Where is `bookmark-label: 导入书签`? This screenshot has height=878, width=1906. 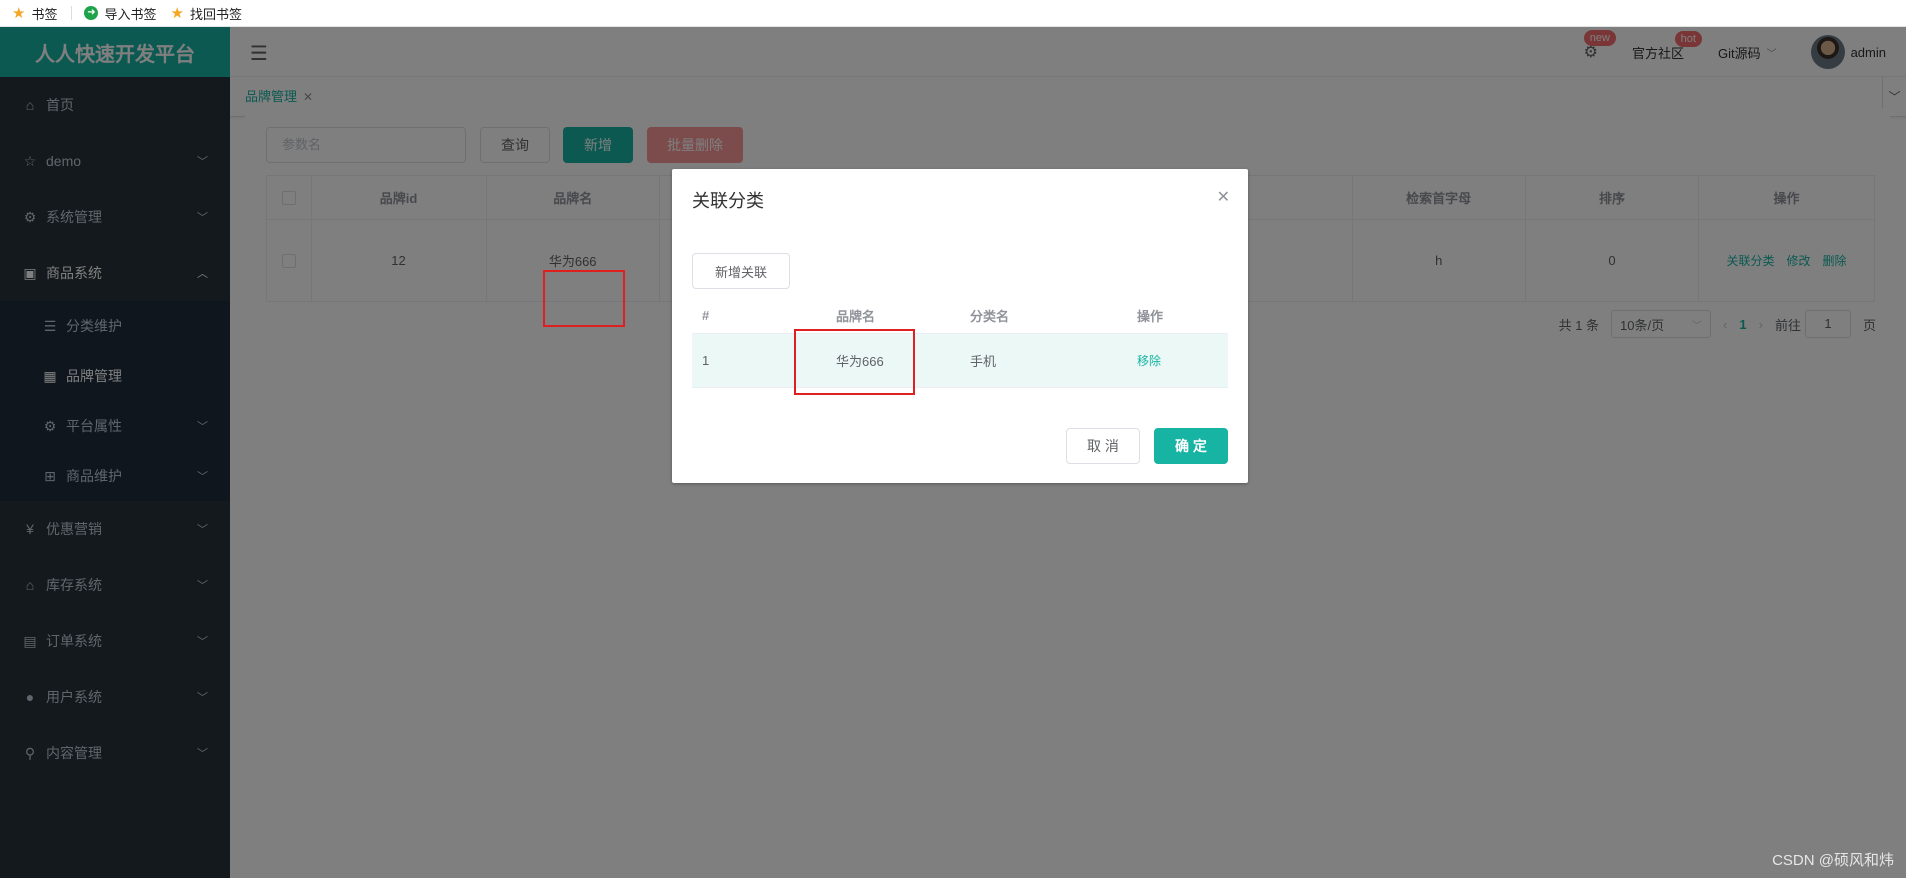
bookmark-label: 导入书签 is located at coordinates (130, 14).